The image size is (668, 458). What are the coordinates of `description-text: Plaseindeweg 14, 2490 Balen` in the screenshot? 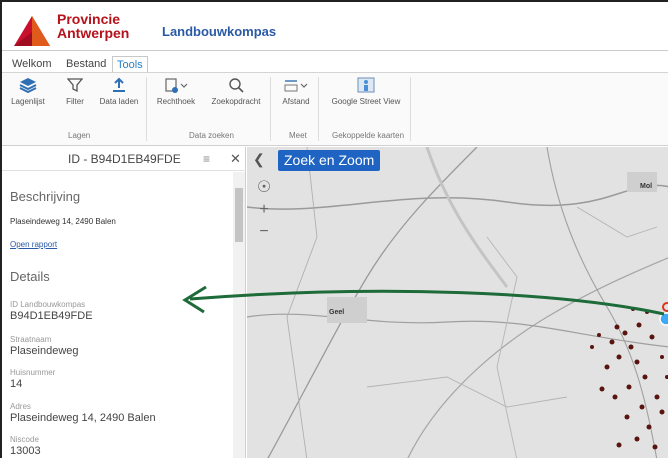 It's located at (63, 221).